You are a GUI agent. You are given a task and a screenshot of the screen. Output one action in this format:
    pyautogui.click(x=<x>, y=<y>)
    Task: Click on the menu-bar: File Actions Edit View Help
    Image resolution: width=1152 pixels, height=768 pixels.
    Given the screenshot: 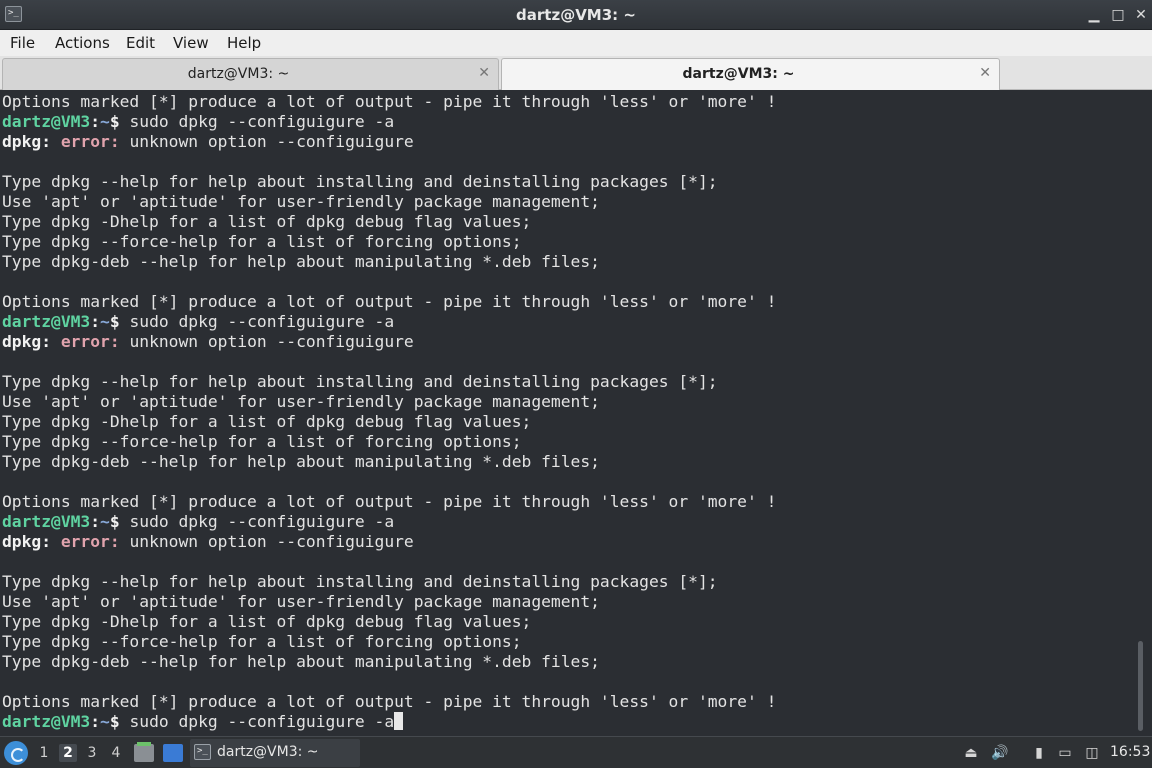 What is the action you would take?
    pyautogui.click(x=576, y=43)
    